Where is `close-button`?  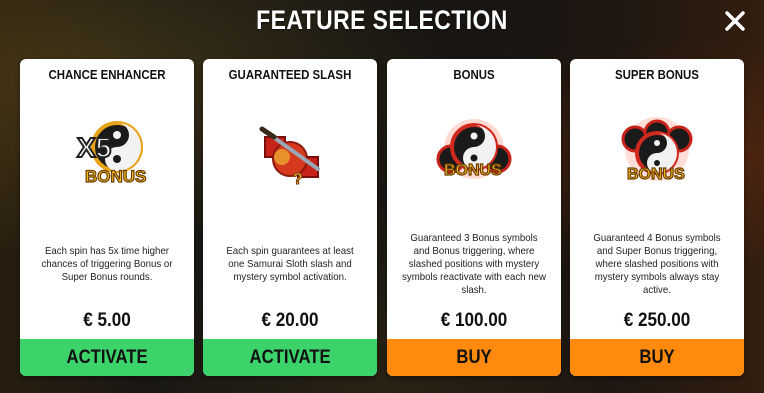
close-button is located at coordinates (735, 21).